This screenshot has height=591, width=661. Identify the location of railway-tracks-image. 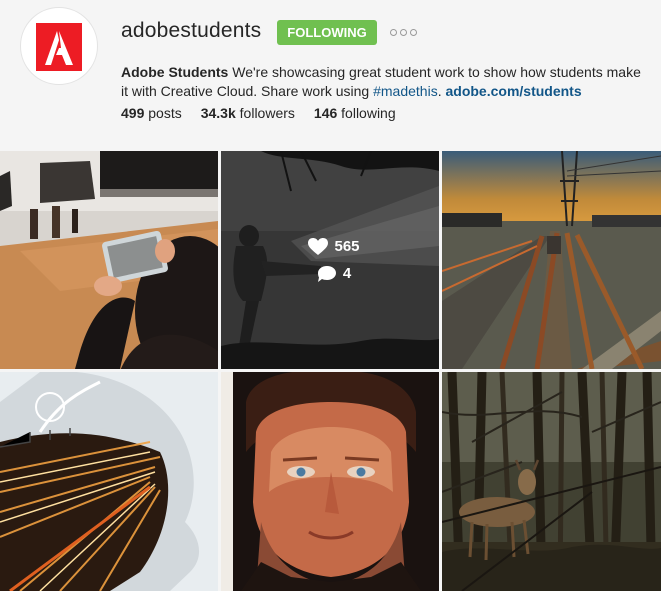
(551, 260).